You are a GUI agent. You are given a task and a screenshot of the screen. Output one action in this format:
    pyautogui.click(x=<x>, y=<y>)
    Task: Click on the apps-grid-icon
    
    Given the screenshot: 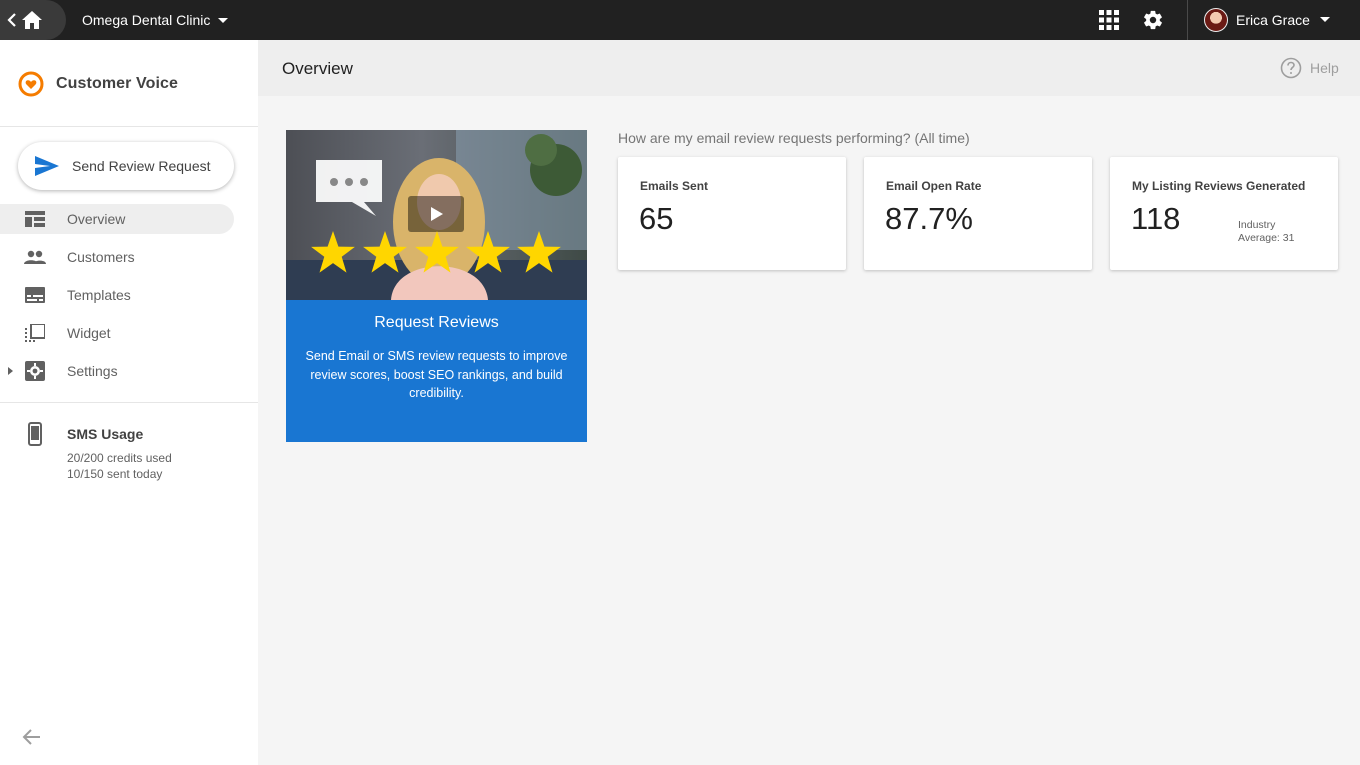 What is the action you would take?
    pyautogui.click(x=1109, y=20)
    